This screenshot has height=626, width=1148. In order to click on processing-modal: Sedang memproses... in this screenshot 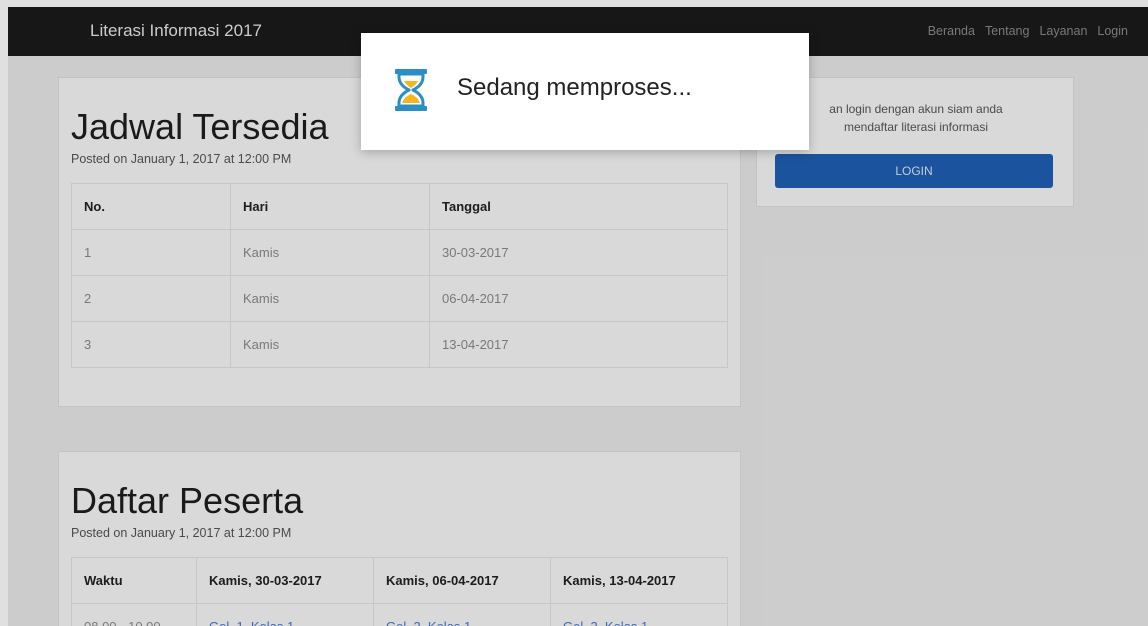, I will do `click(585, 91)`.